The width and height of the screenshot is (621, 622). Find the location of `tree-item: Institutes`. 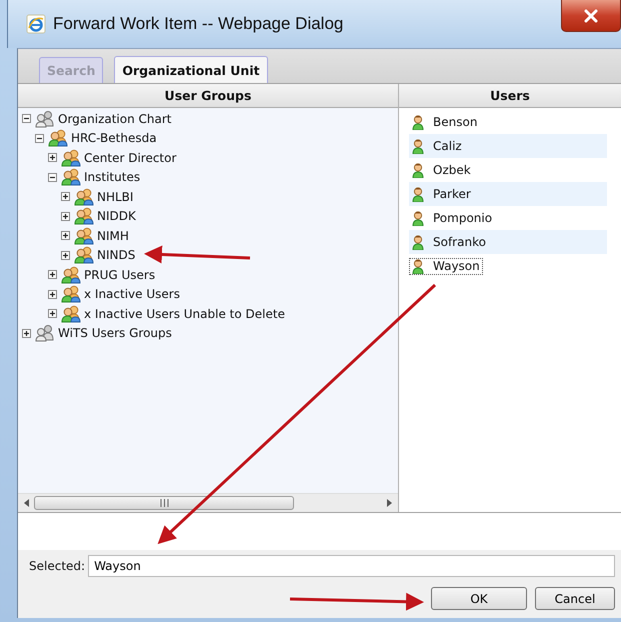

tree-item: Institutes is located at coordinates (112, 177).